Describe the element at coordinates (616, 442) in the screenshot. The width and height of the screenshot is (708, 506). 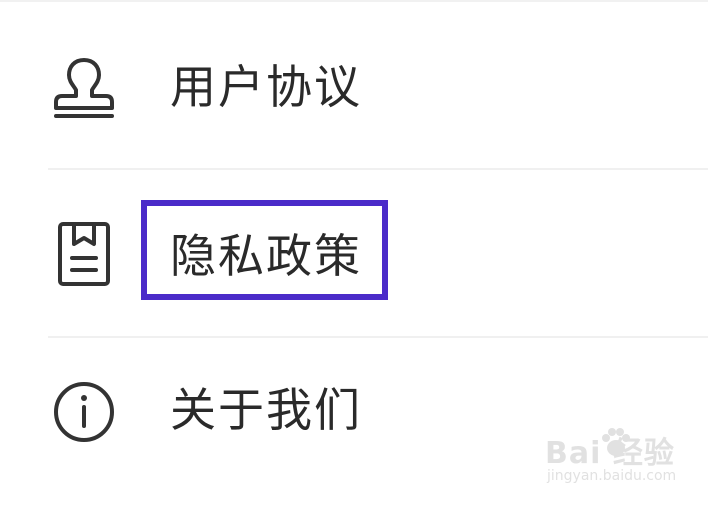
I see `paw-logo-icon` at that location.